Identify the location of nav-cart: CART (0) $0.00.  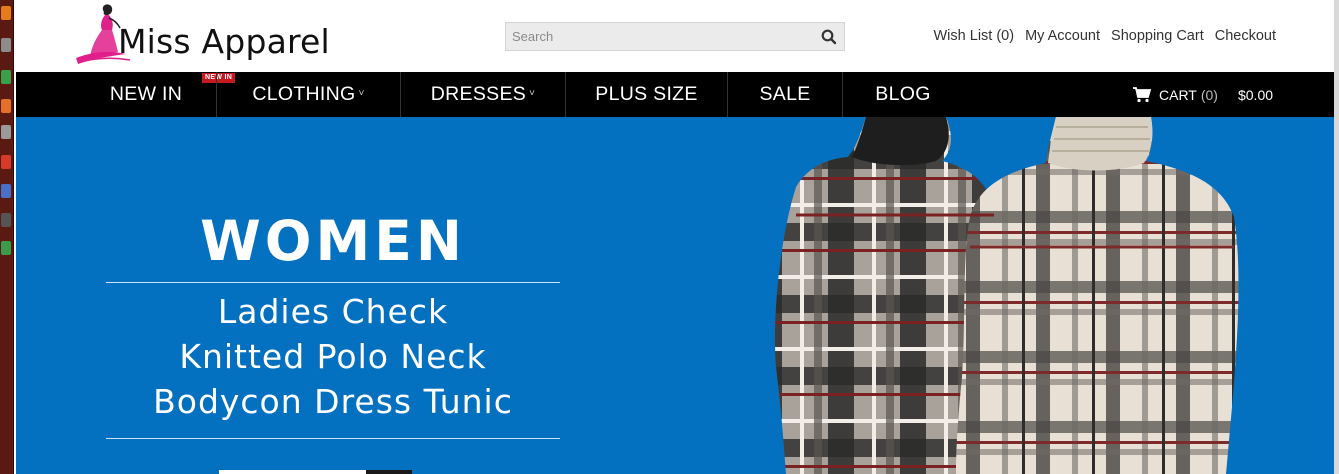
(1203, 94).